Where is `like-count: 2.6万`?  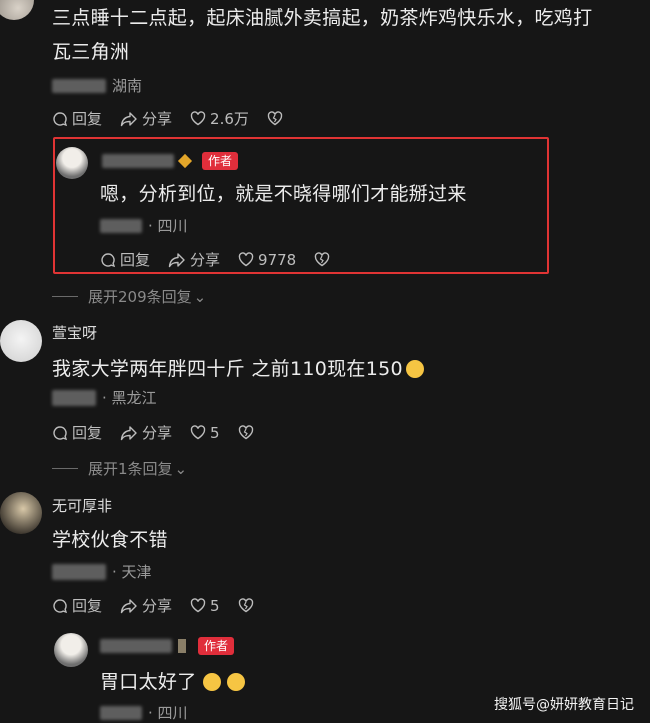
like-count: 2.6万 is located at coordinates (229, 119).